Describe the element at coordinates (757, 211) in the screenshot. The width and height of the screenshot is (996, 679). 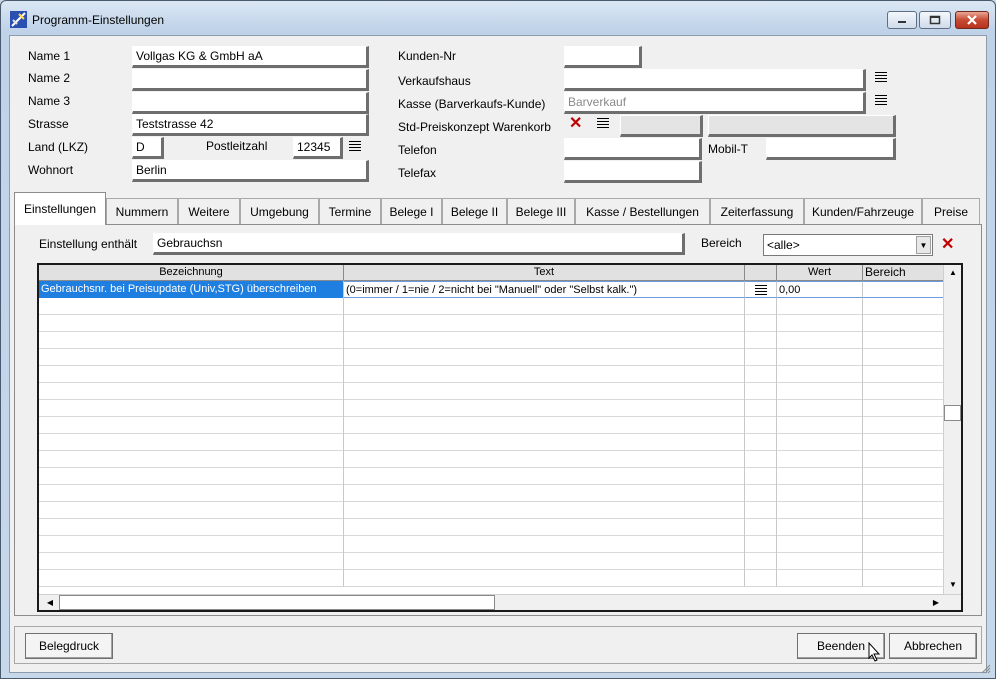
I see `tab-zeiterfassung: Zeiterfassung` at that location.